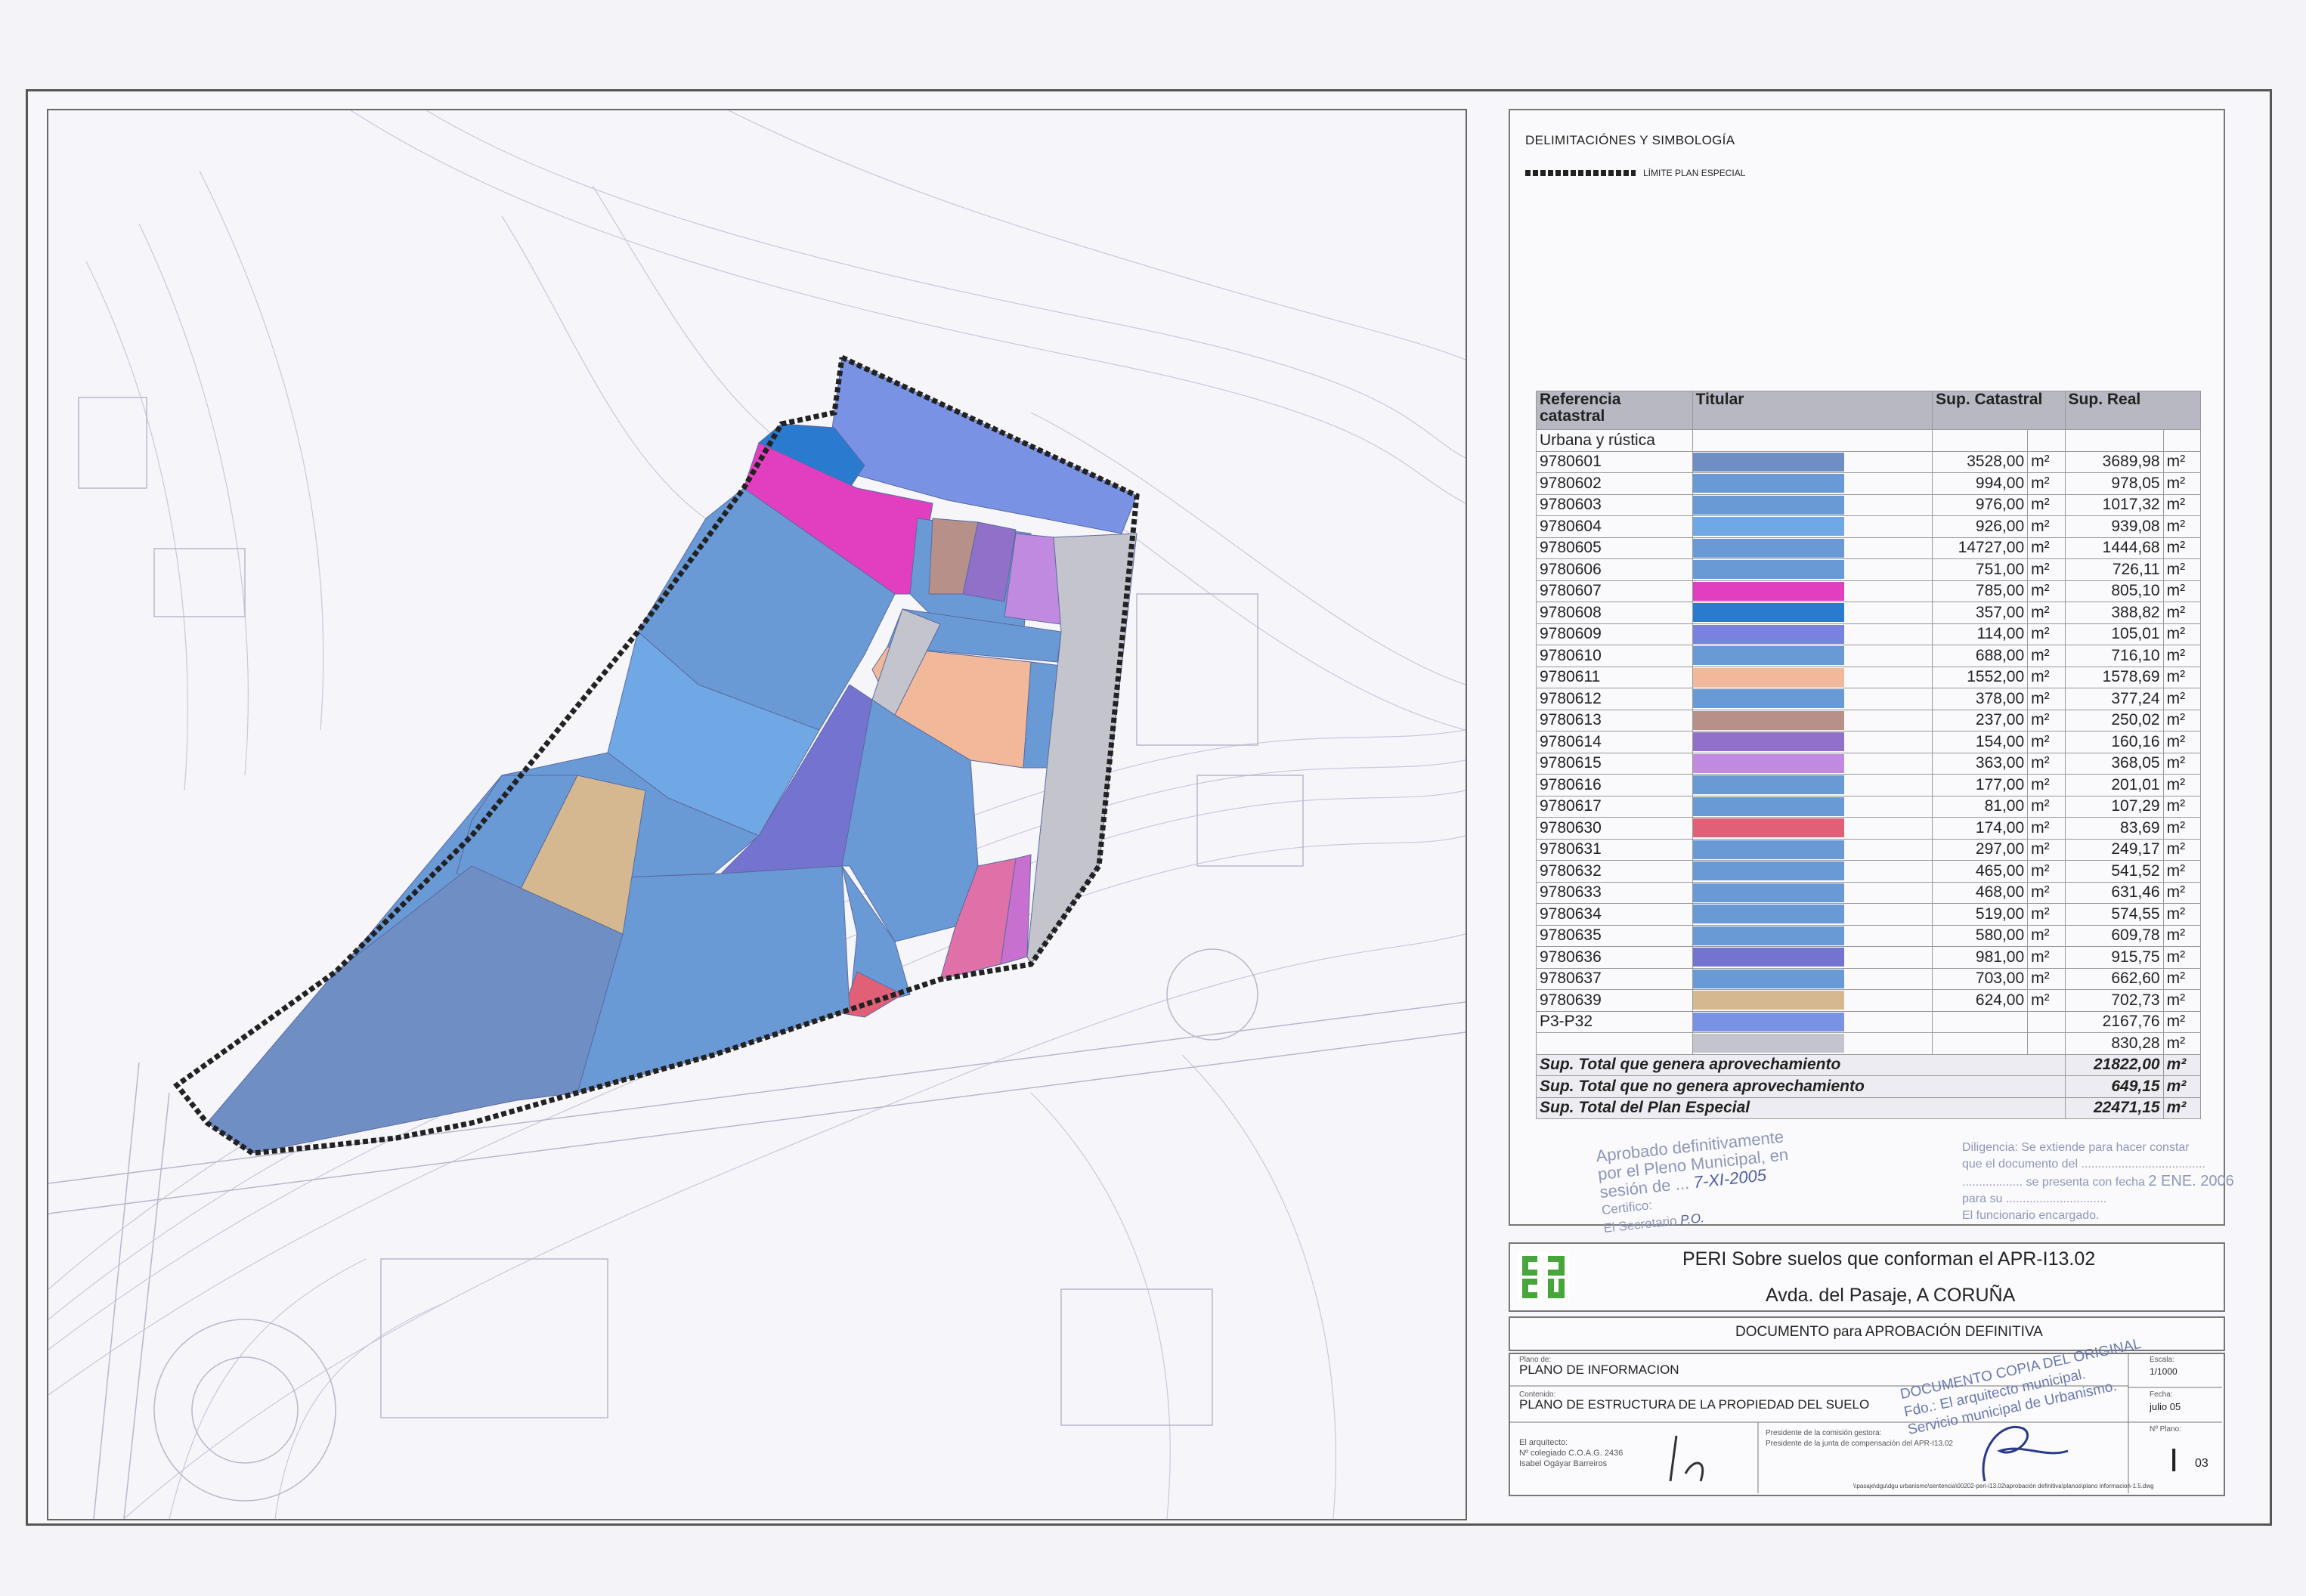 Image resolution: width=2306 pixels, height=1596 pixels. What do you see at coordinates (1614, 742) in the screenshot?
I see `cell-referencia: 9780614` at bounding box center [1614, 742].